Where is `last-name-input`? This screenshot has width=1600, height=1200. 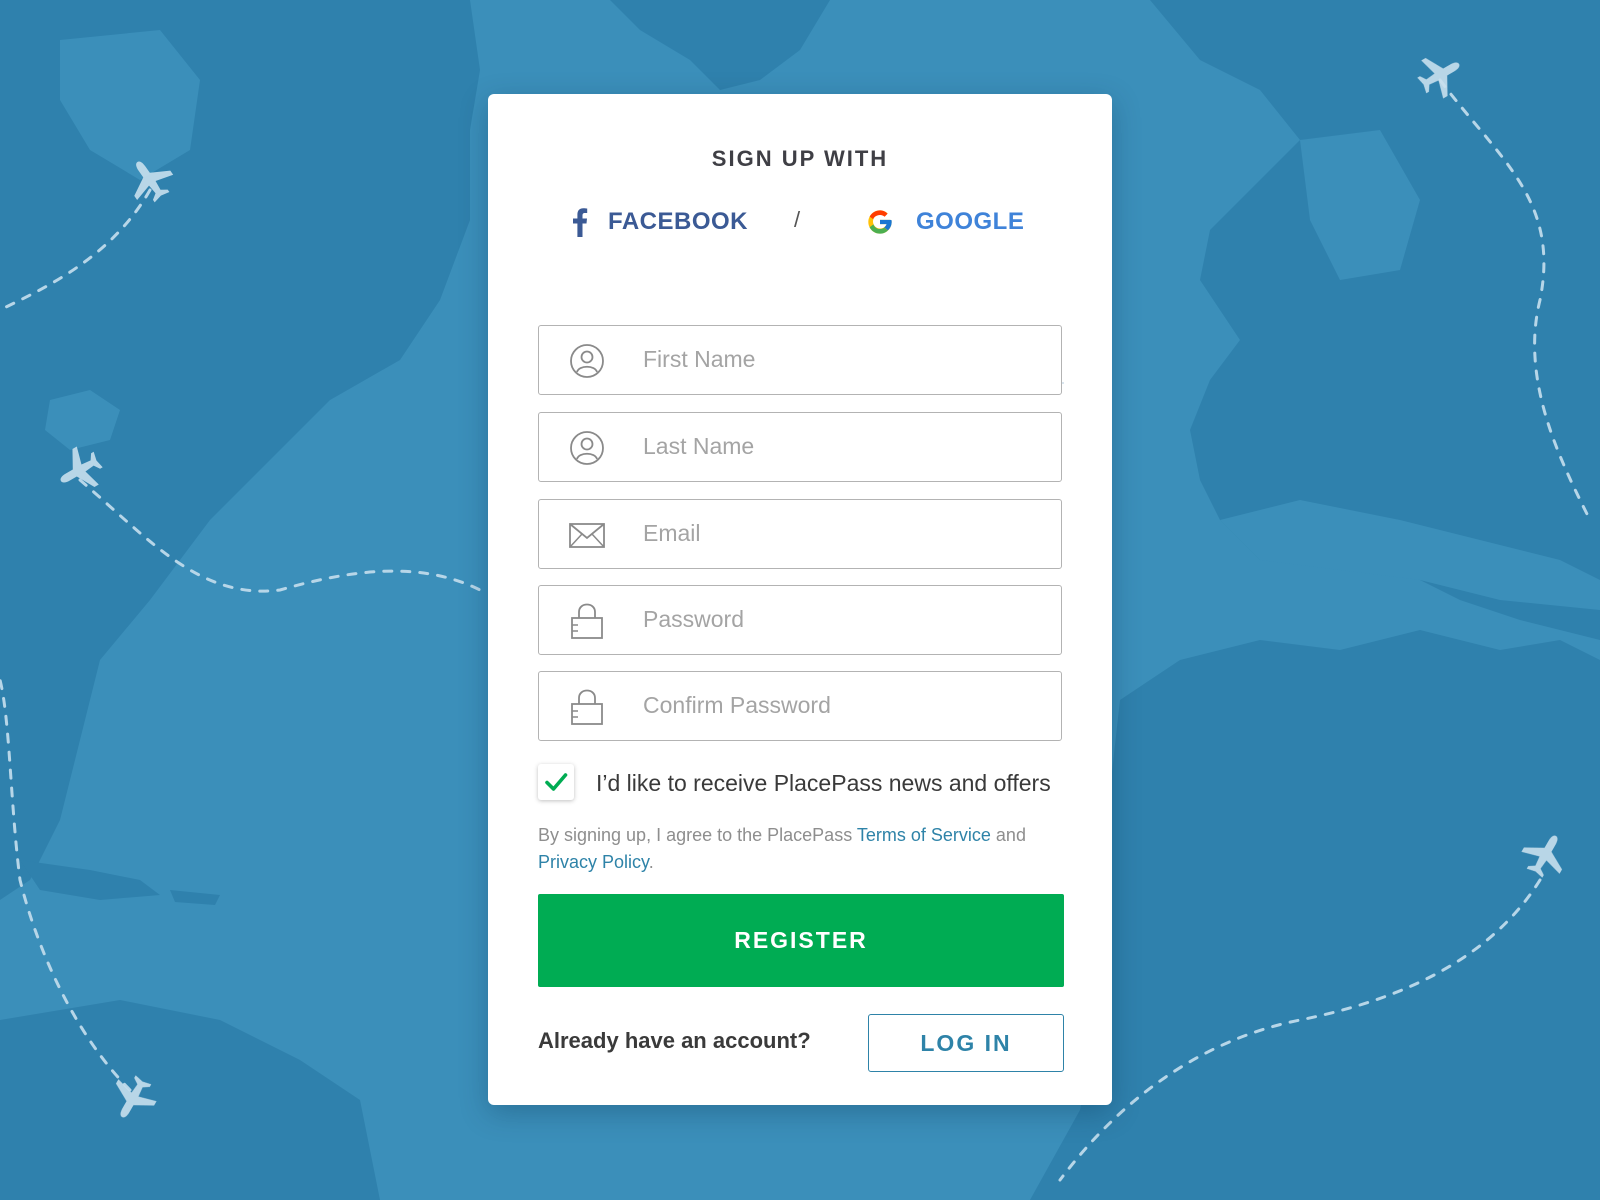 last-name-input is located at coordinates (843, 446).